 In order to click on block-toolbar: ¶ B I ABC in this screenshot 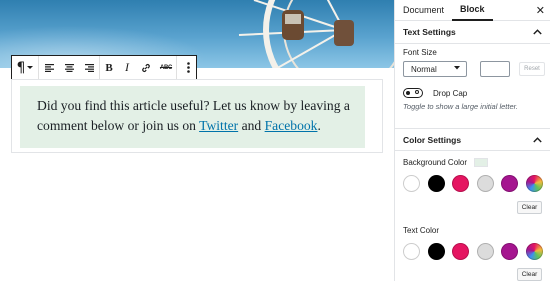, I will do `click(104, 67)`.